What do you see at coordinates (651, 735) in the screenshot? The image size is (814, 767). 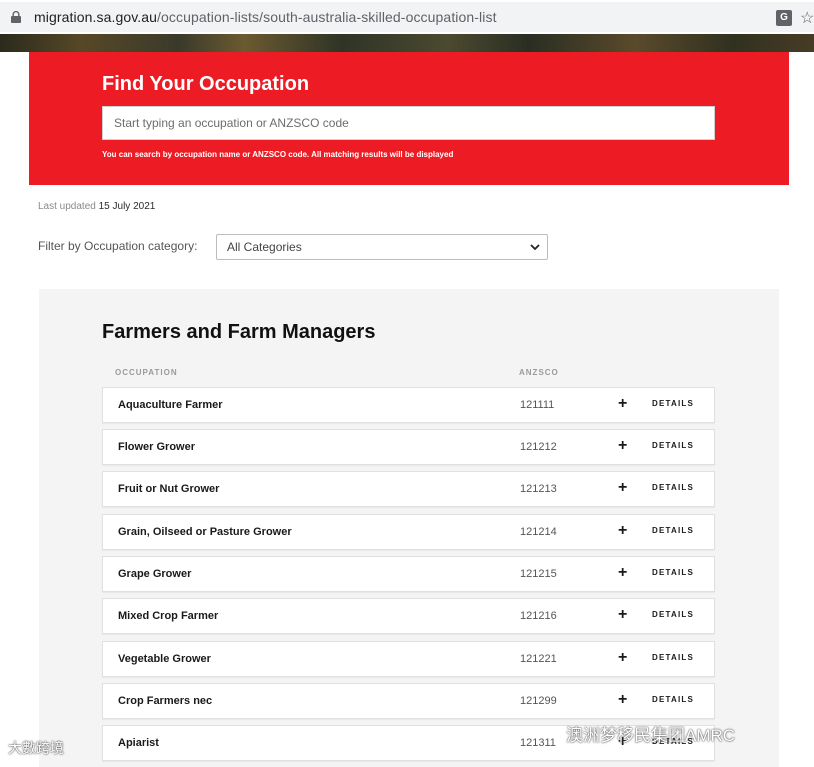 I see `watermark-right: 澳洲梦移民集团AMRC` at bounding box center [651, 735].